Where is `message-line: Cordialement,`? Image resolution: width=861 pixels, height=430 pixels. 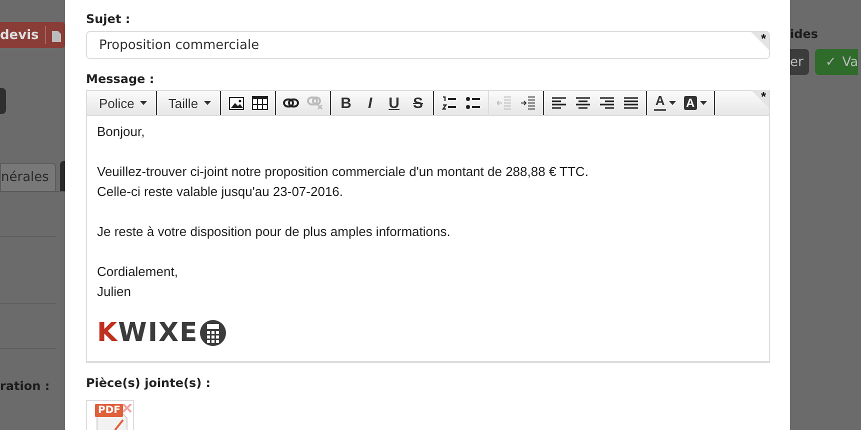 message-line: Cordialement, is located at coordinates (138, 272).